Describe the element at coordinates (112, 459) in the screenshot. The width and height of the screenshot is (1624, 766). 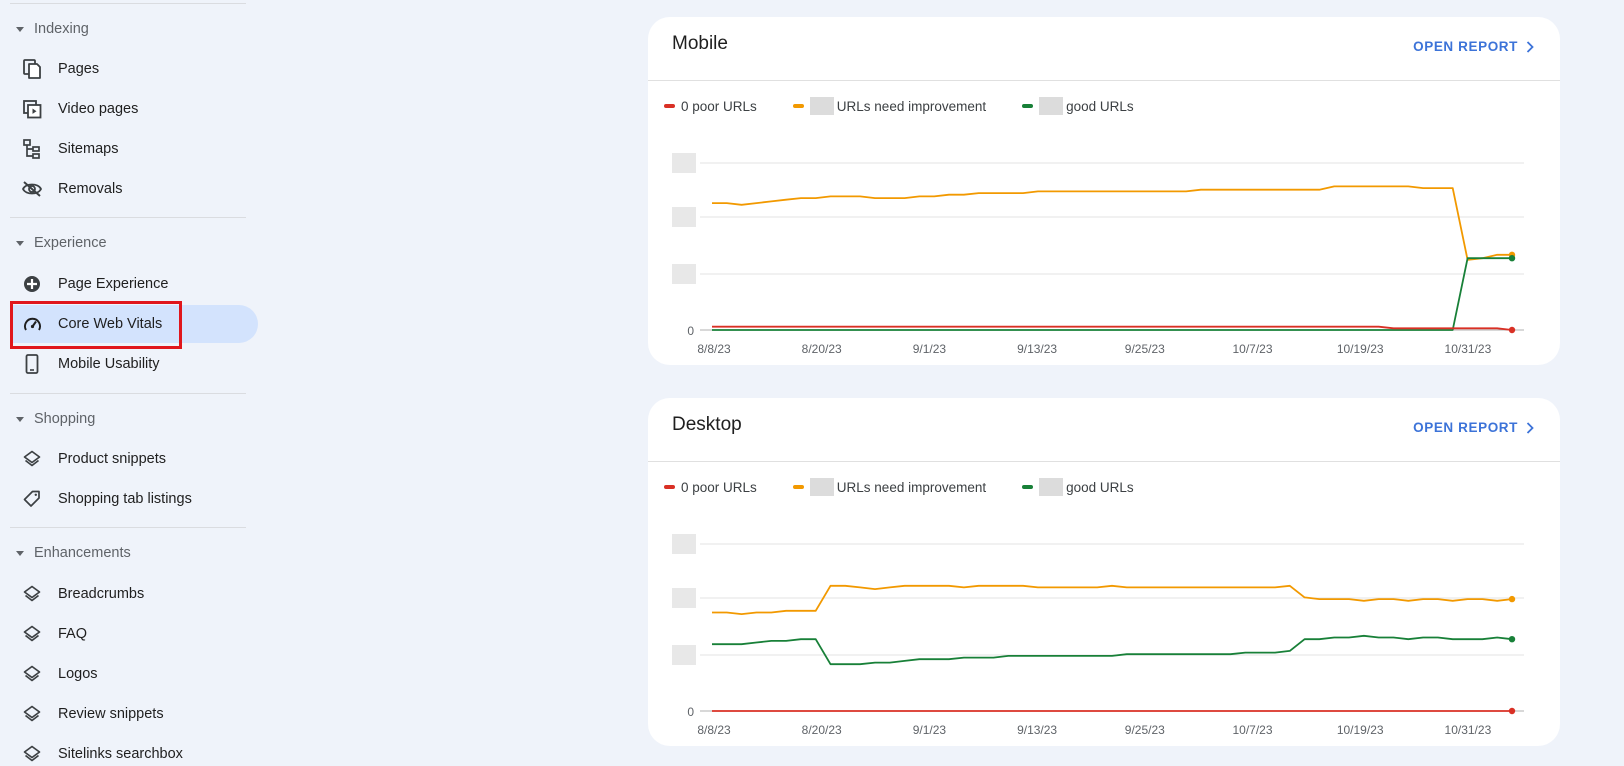
I see `sidebar-item-label: Product snippets` at that location.